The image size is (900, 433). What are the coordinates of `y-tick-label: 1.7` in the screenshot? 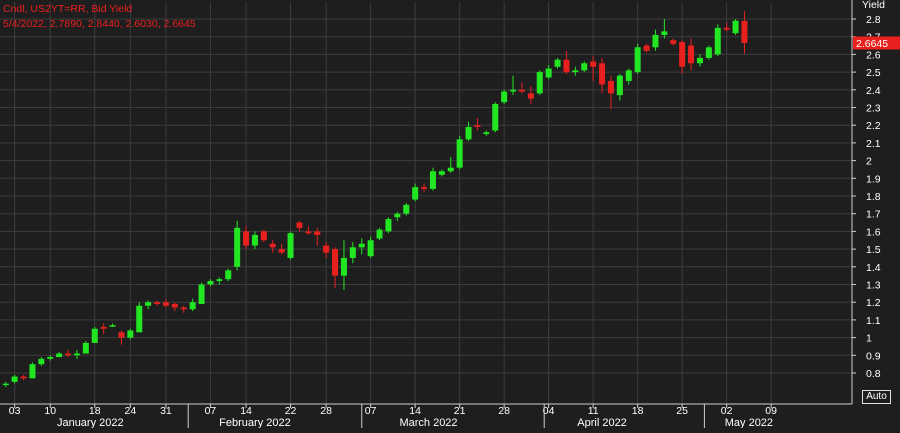 It's located at (873, 215).